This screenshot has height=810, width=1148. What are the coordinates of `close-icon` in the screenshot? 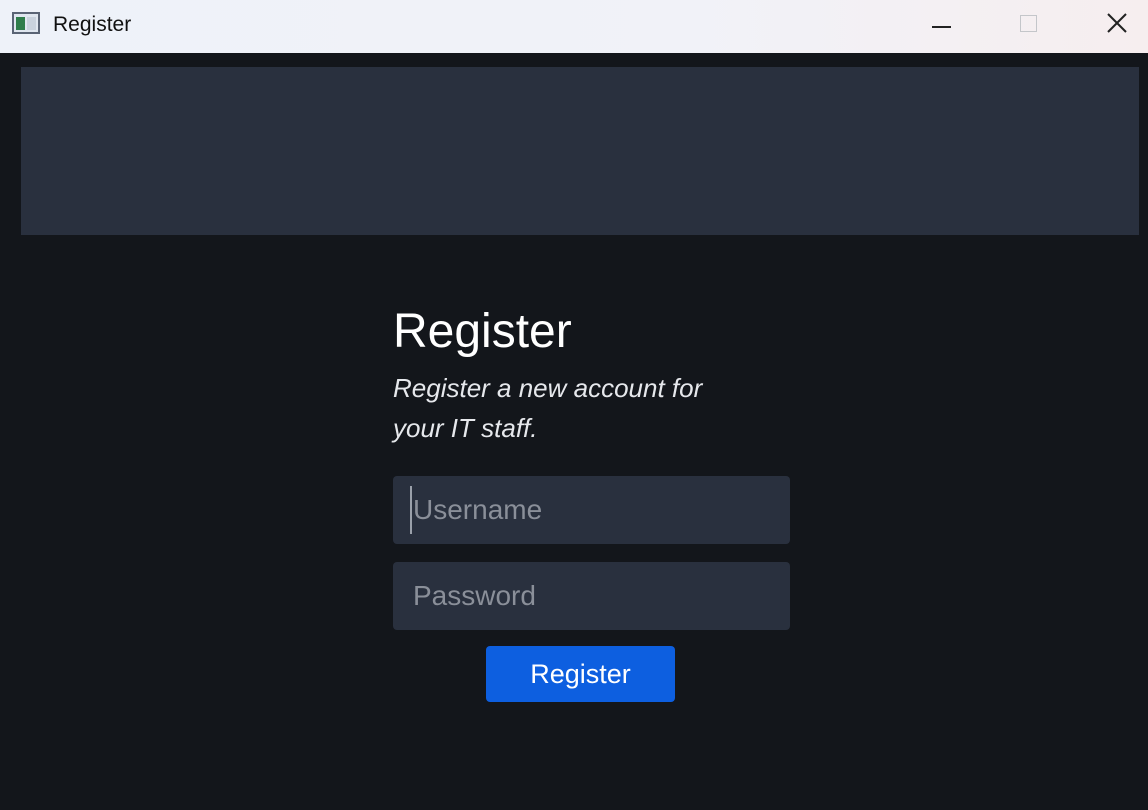 It's located at (1117, 23).